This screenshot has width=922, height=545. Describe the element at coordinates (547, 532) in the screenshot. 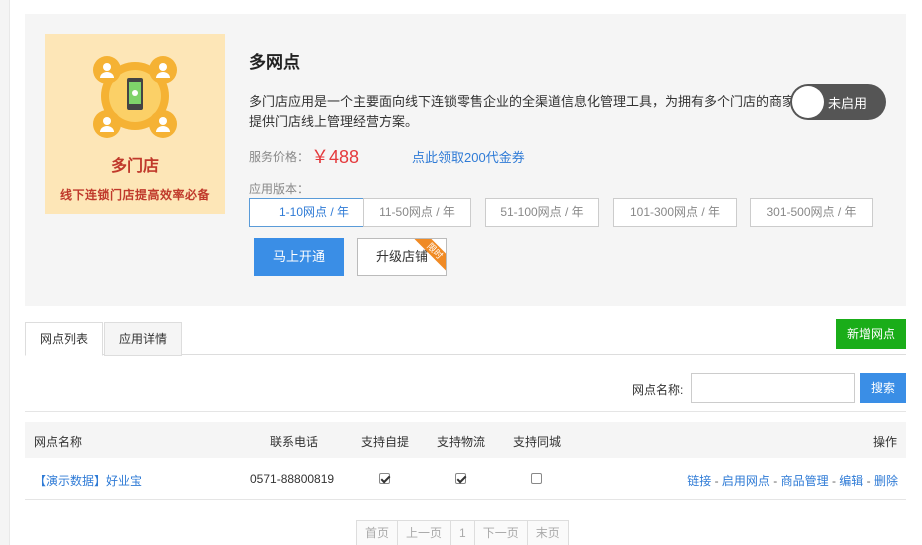

I see `pager-last: 末页` at that location.